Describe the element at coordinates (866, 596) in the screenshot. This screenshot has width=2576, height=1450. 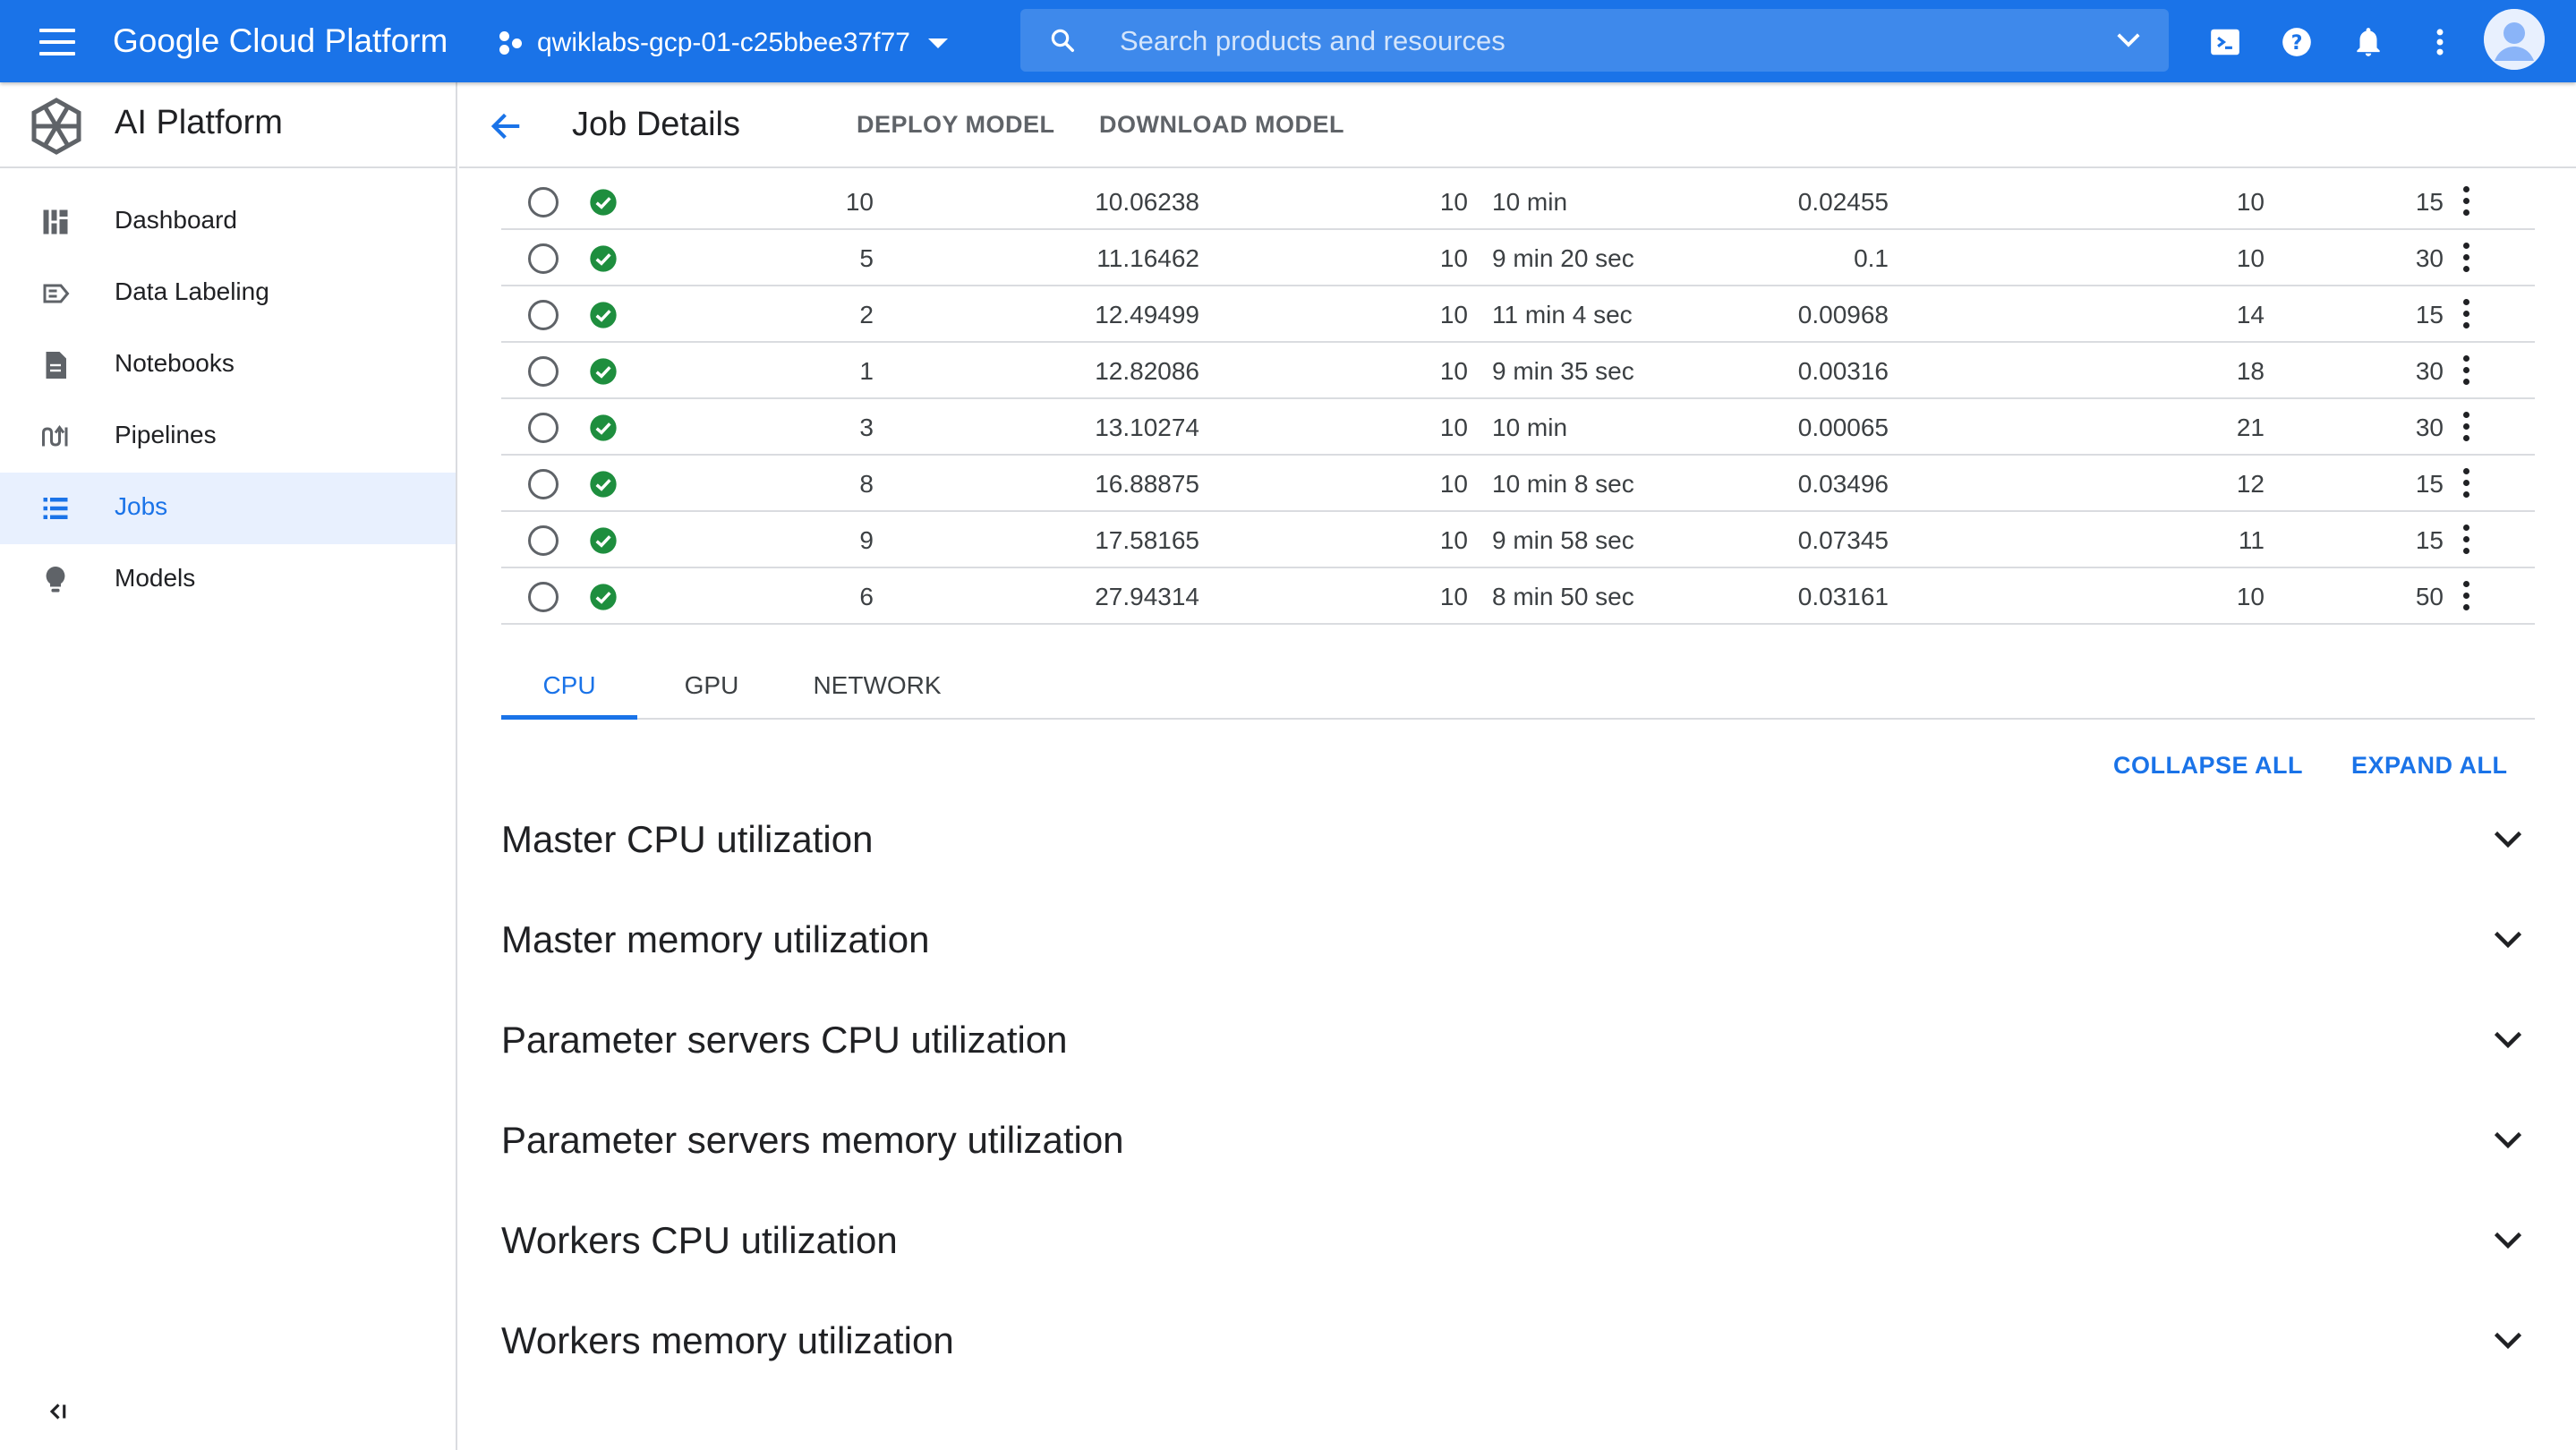
I see `trial-id-cell: 6` at that location.